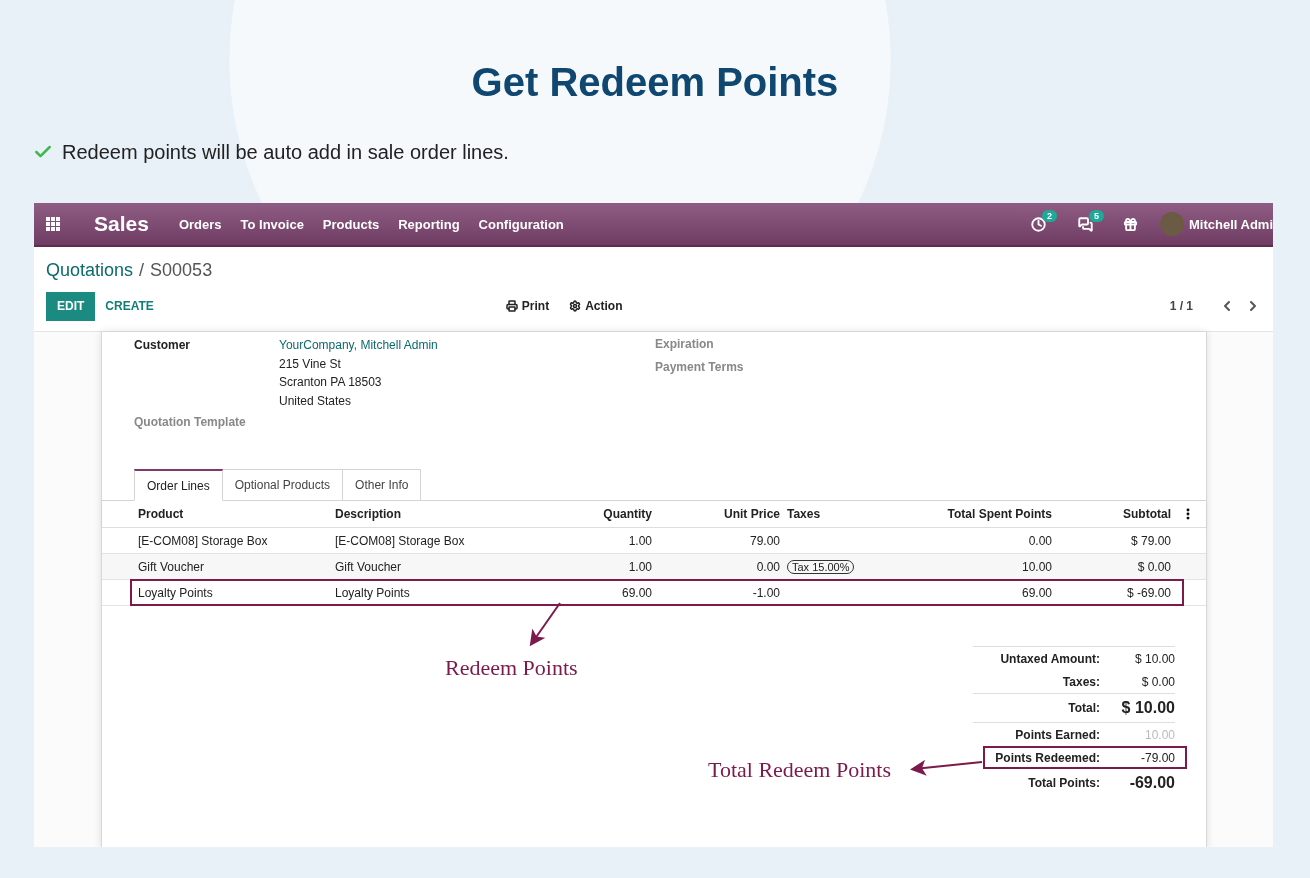 This screenshot has width=1310, height=878. What do you see at coordinates (1151, 783) in the screenshot?
I see `total-value: -69.00` at bounding box center [1151, 783].